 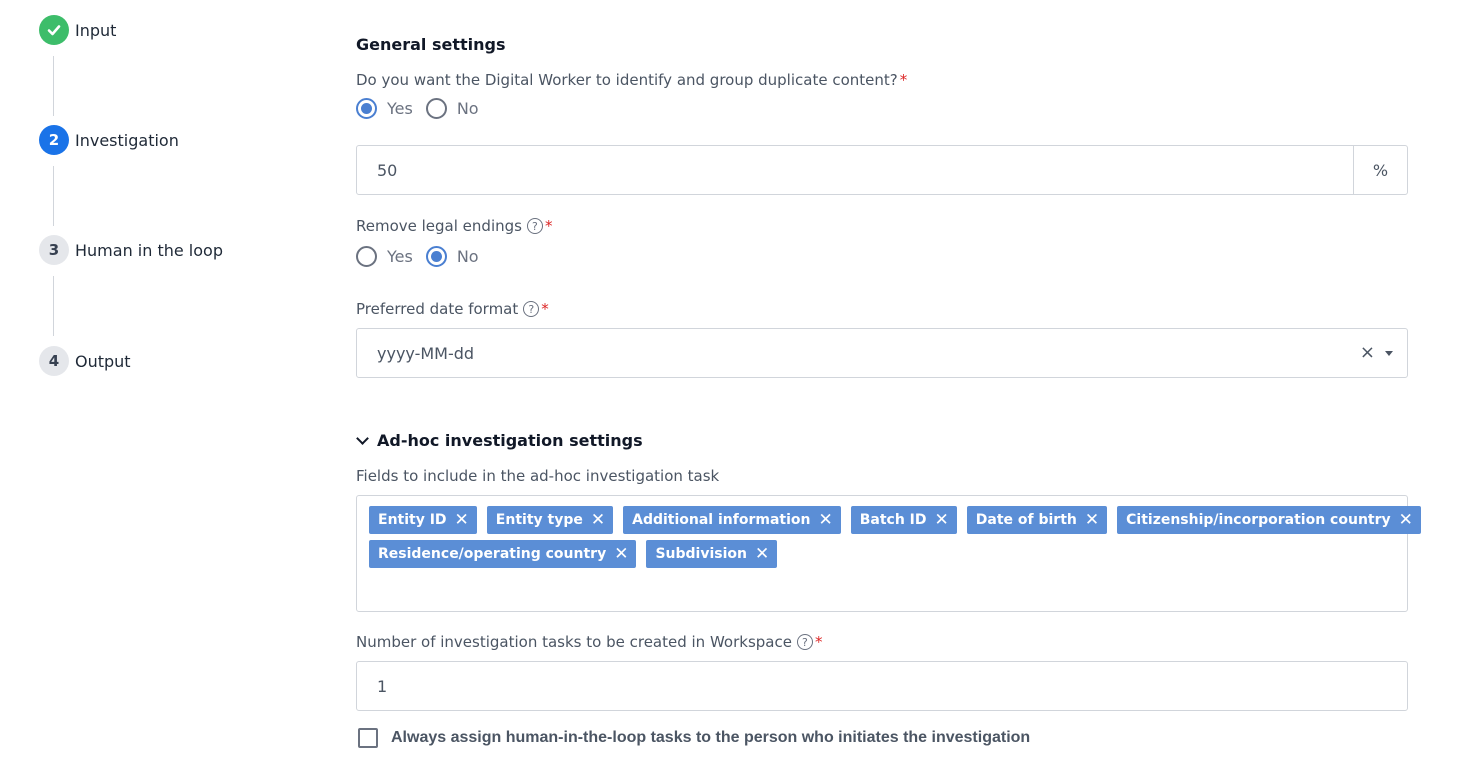 I want to click on field-tag: Date of birth ✕, so click(x=1037, y=520).